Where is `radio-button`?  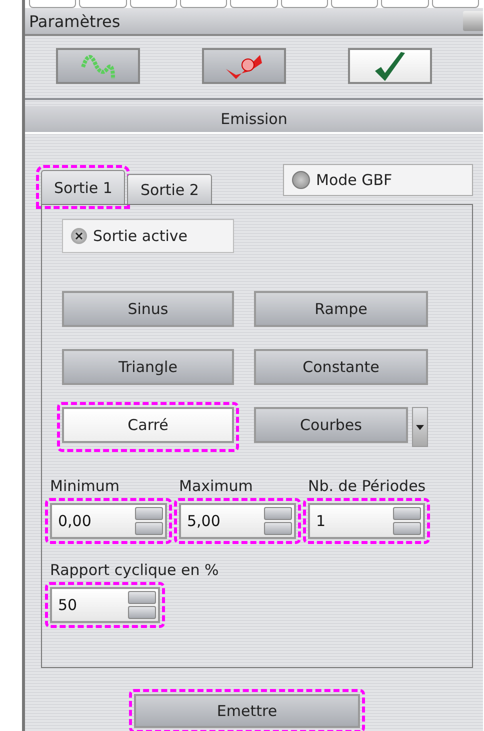 radio-button is located at coordinates (301, 180).